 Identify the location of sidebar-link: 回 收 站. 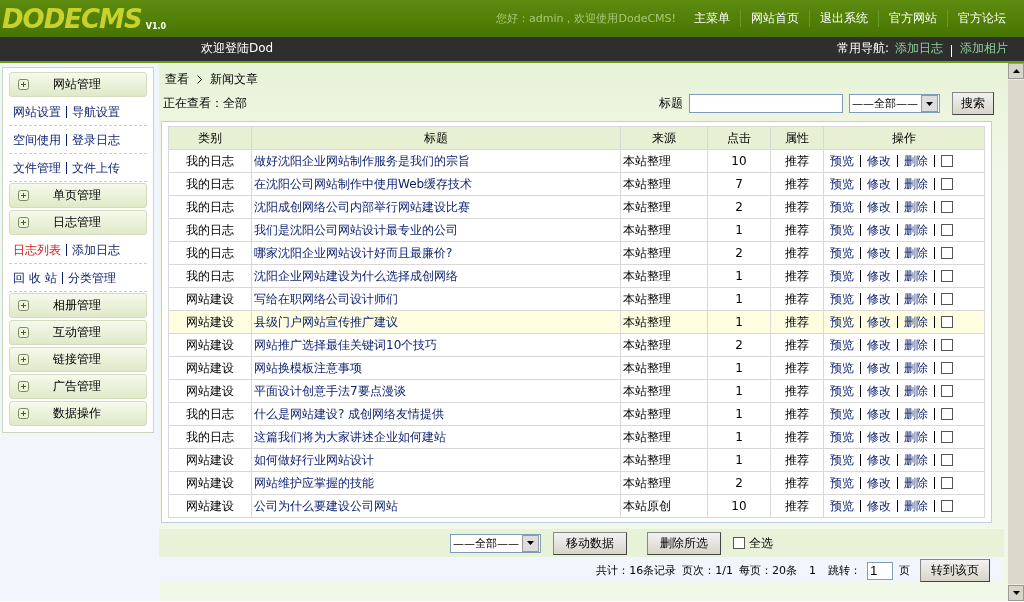
(35, 278).